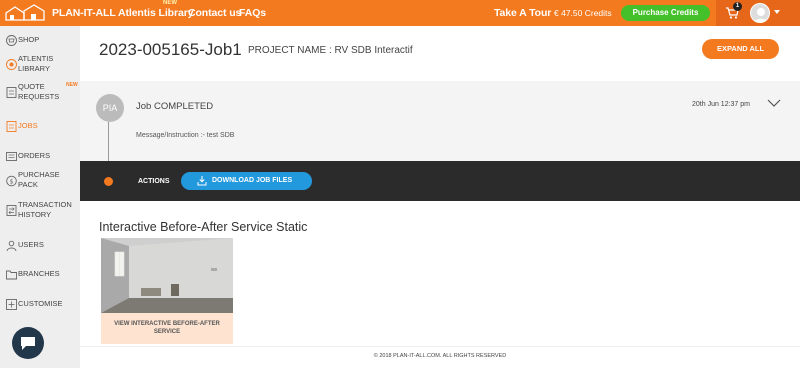  I want to click on download-job-files-button: DOWNLOAD JOB FILES, so click(246, 181).